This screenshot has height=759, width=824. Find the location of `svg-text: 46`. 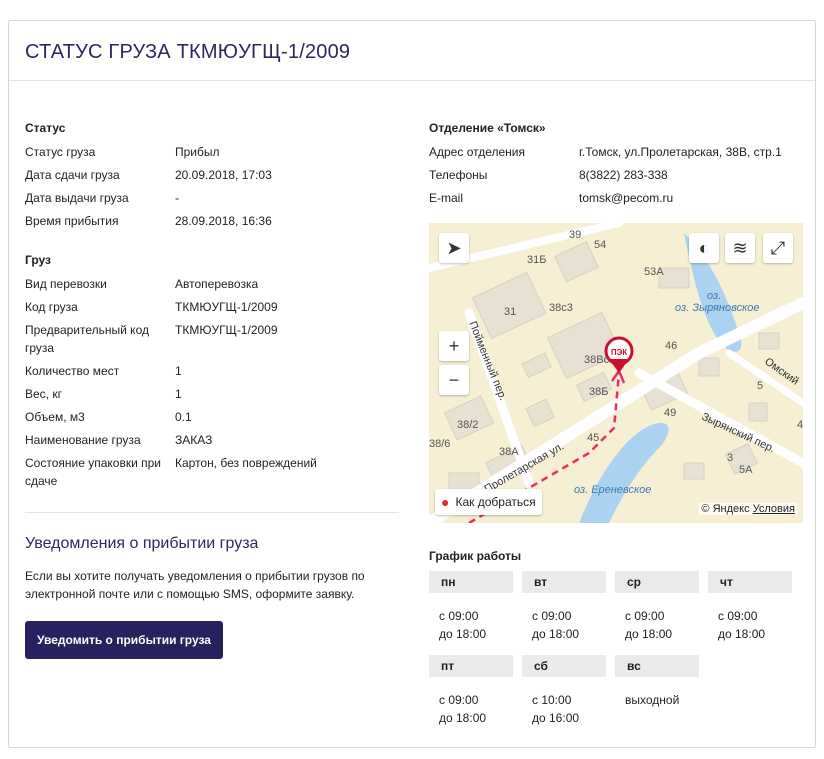

svg-text: 46 is located at coordinates (671, 346).